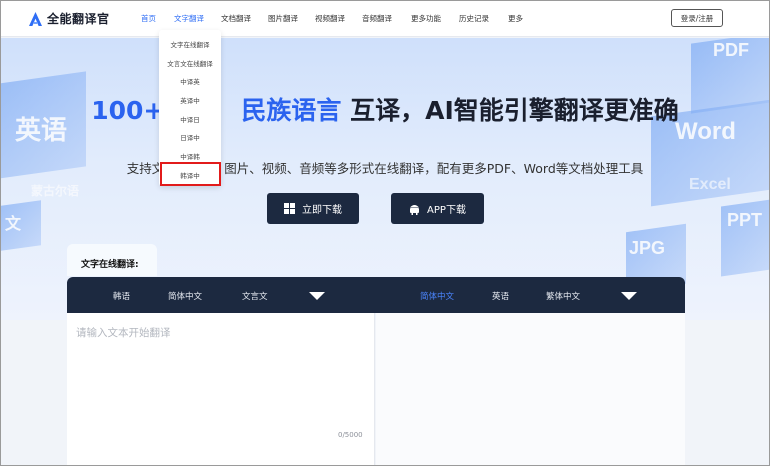  I want to click on logo-icon, so click(35, 18).